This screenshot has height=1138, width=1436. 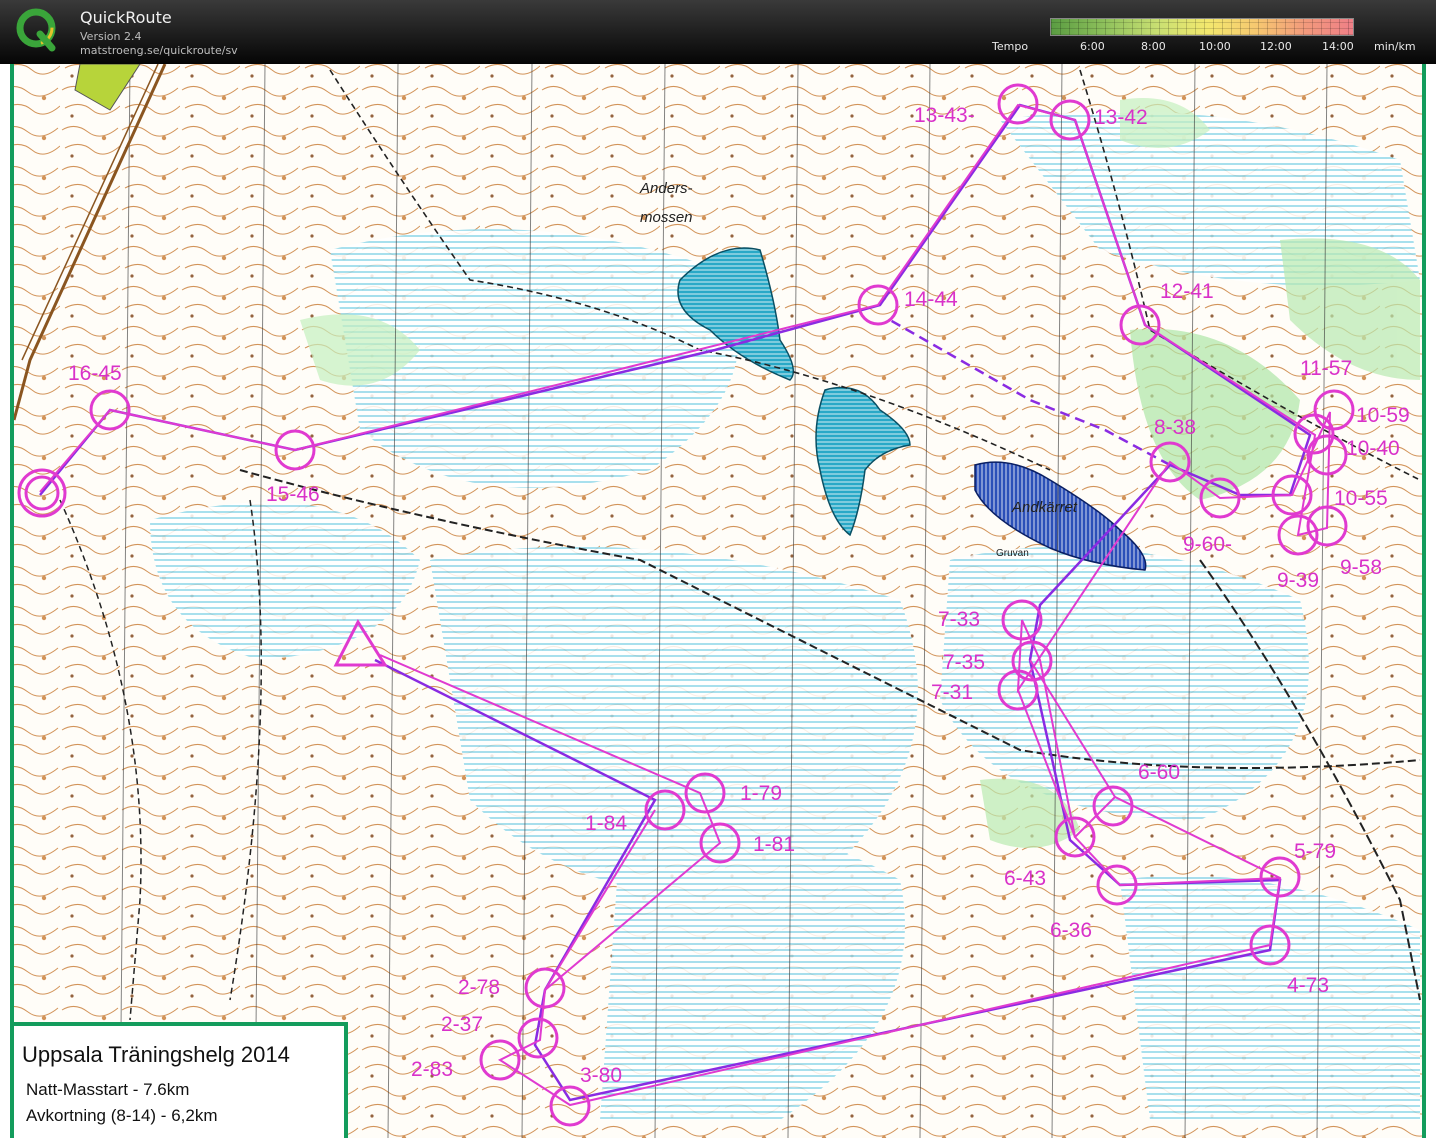 What do you see at coordinates (462, 1024) in the screenshot?
I see `label-2-37: 2-37` at bounding box center [462, 1024].